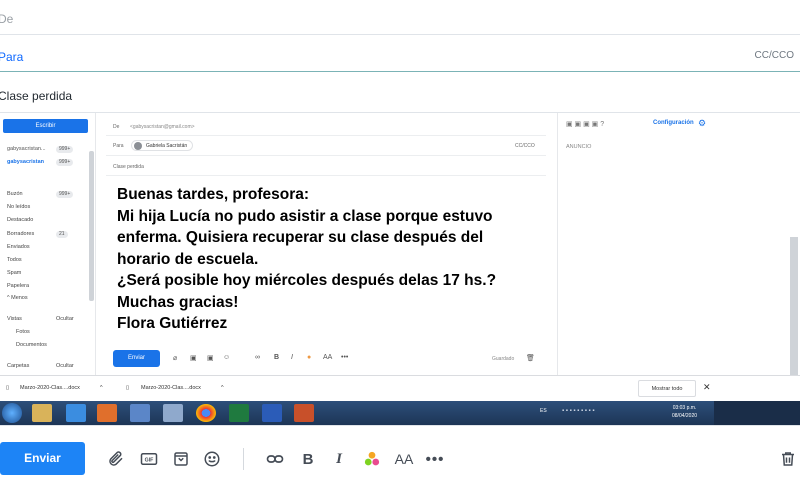 Image resolution: width=800 pixels, height=483 pixels. Describe the element at coordinates (128, 167) in the screenshot. I see `embedded-subject: Clase perdida` at that location.